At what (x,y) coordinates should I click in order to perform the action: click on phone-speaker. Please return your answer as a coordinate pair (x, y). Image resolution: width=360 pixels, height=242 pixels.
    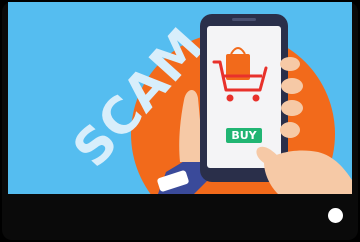
    Looking at the image, I should click on (244, 19).